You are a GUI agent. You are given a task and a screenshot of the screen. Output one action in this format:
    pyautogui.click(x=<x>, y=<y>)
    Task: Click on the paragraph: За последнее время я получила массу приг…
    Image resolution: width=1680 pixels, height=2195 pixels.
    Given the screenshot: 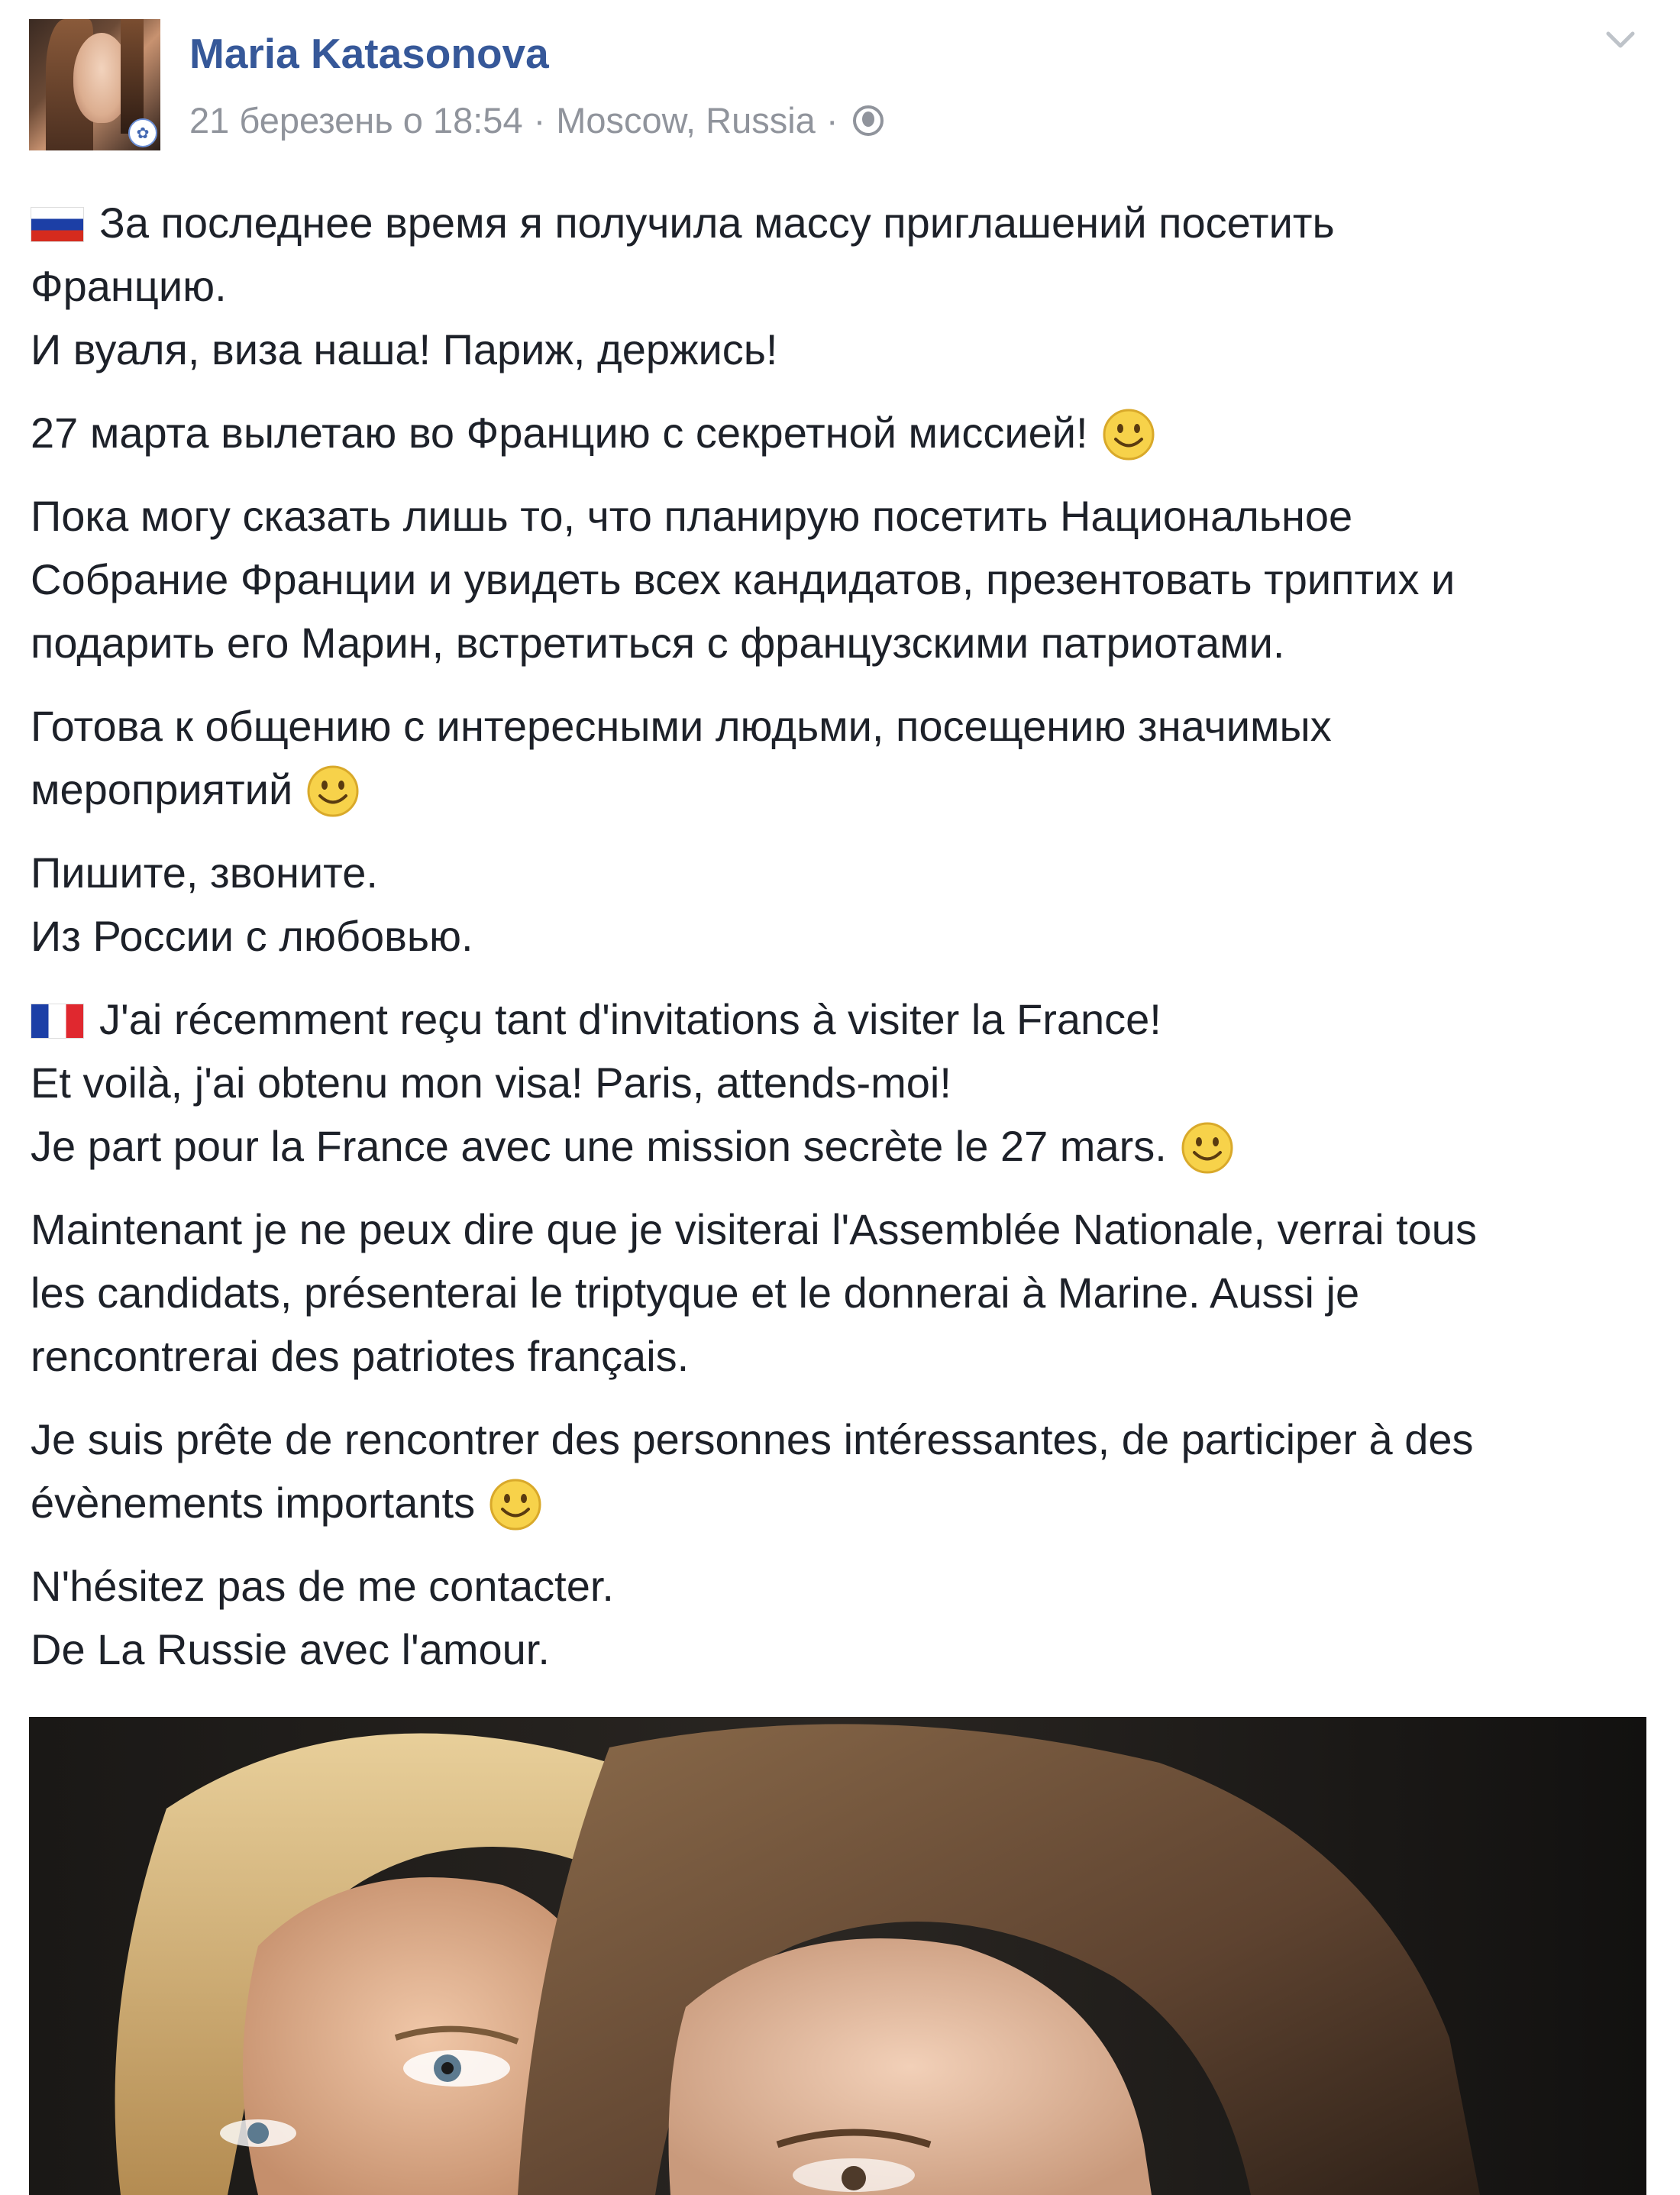 What is the action you would take?
    pyautogui.click(x=840, y=286)
    